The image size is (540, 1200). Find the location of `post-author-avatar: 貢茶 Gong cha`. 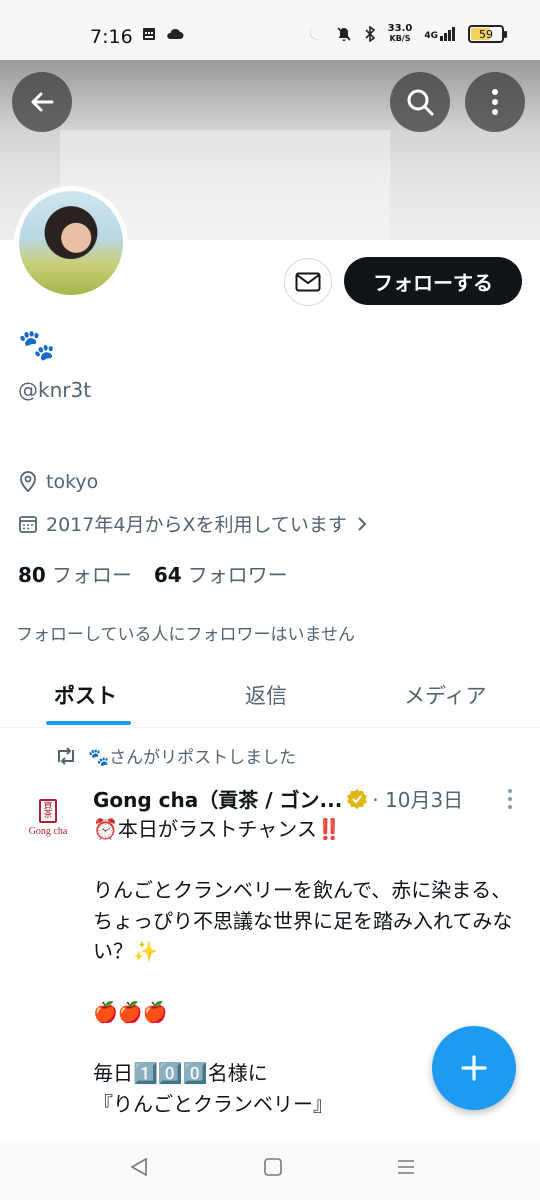

post-author-avatar: 貢茶 Gong cha is located at coordinates (48, 818).